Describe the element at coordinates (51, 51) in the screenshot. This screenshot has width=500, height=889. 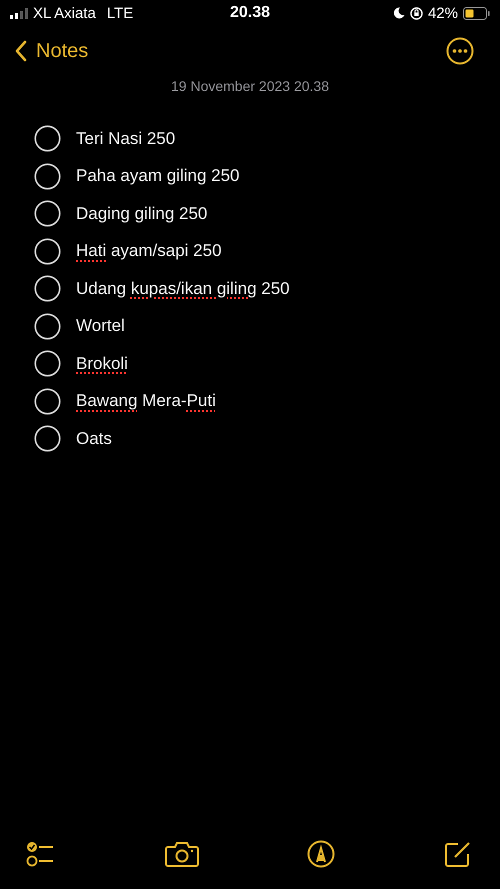
I see `back-button: Notes` at that location.